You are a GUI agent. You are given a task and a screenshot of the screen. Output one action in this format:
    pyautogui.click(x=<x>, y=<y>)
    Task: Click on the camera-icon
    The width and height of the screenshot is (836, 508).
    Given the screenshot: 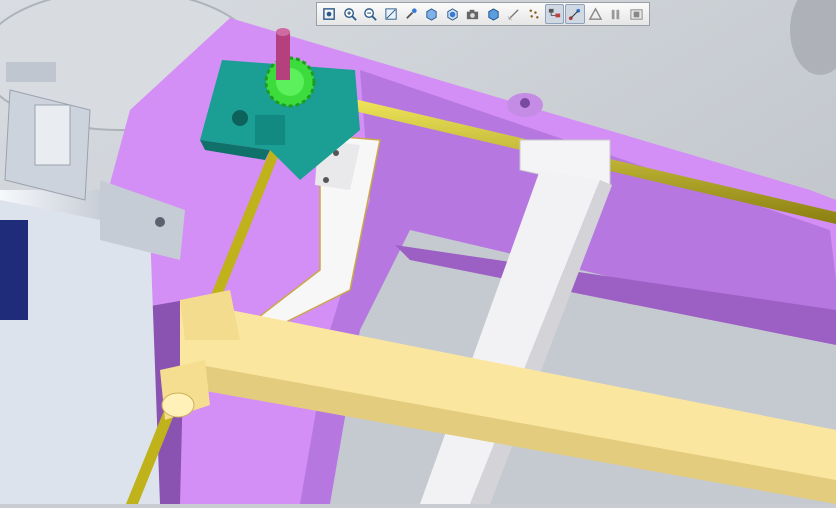 What is the action you would take?
    pyautogui.click(x=473, y=14)
    